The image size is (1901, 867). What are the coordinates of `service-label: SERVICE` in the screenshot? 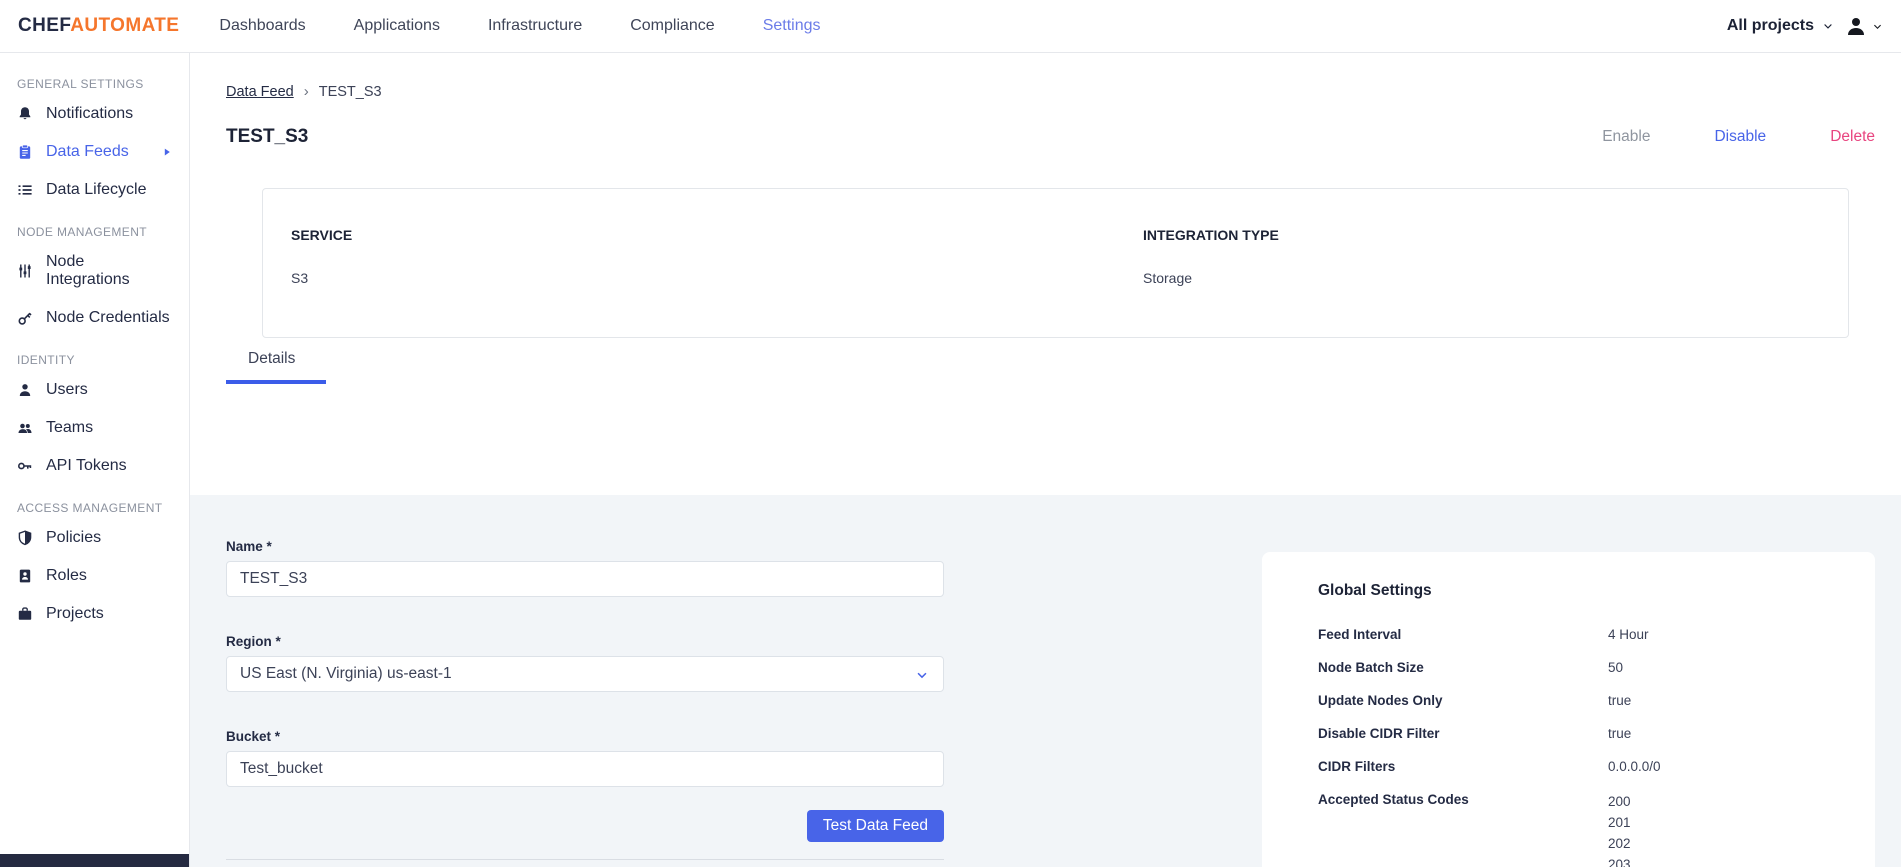 It's located at (322, 235).